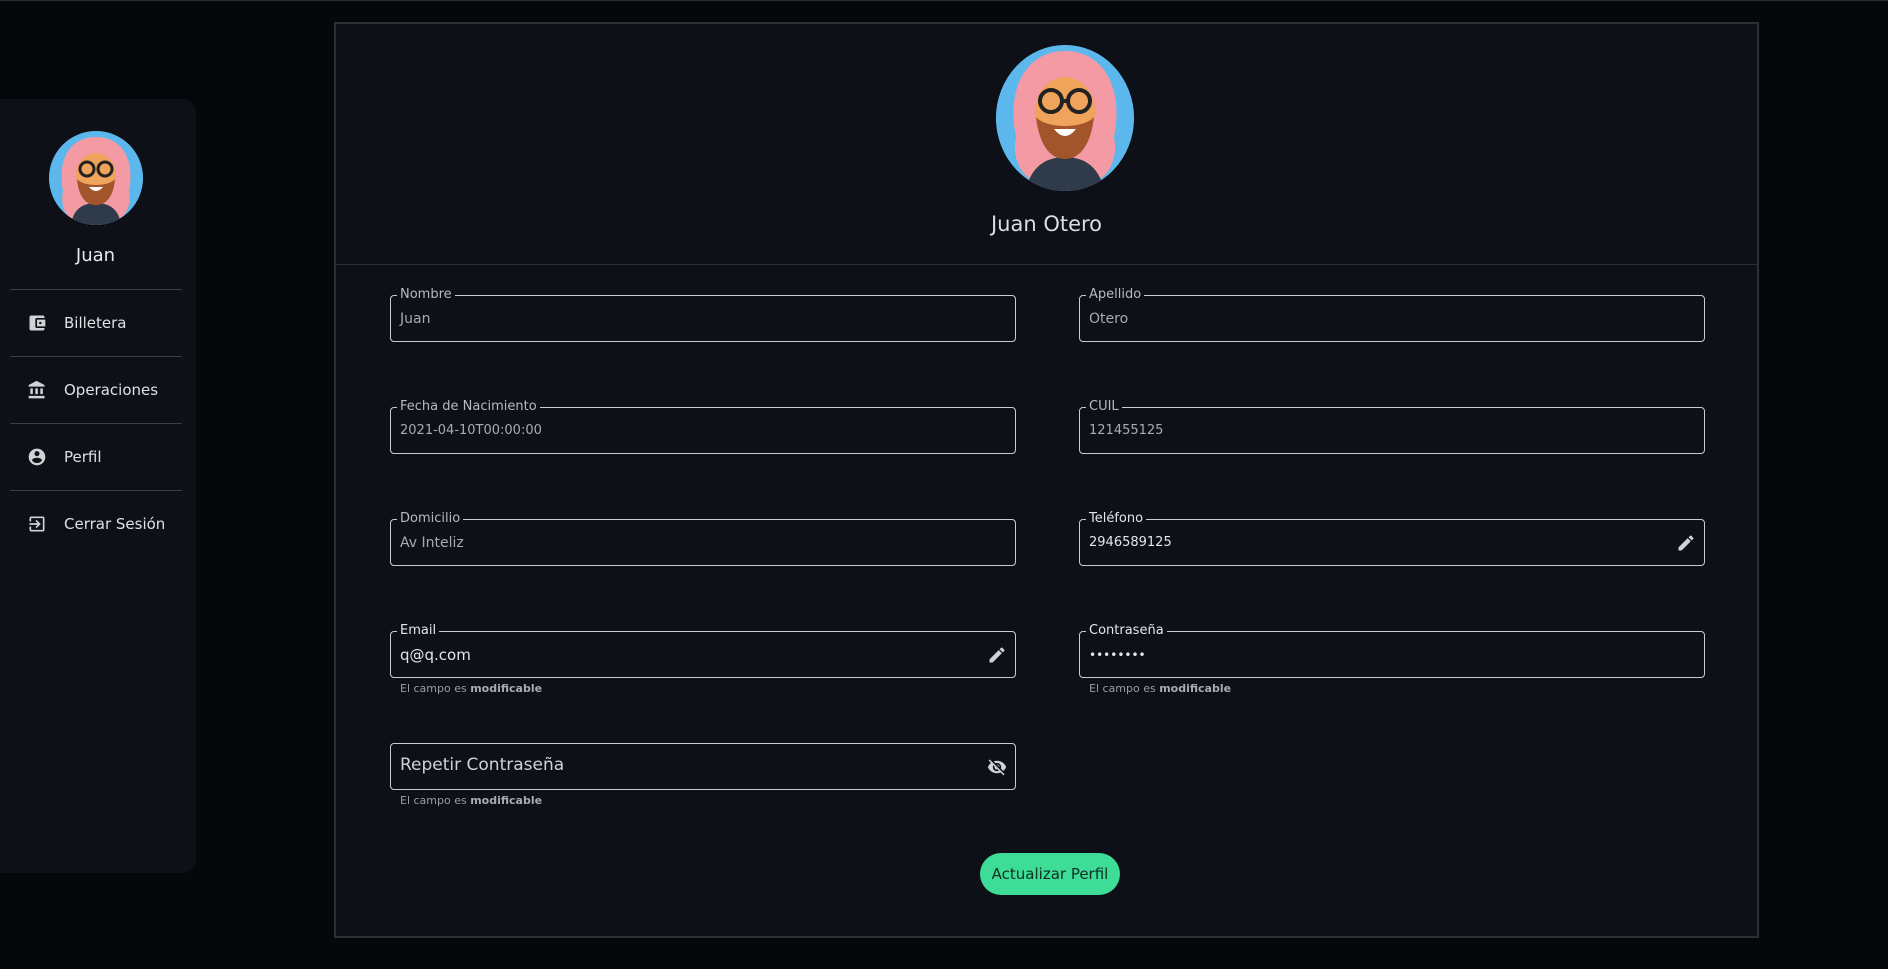 Image resolution: width=1888 pixels, height=969 pixels. I want to click on sidebar-item-label: Billetera, so click(95, 323).